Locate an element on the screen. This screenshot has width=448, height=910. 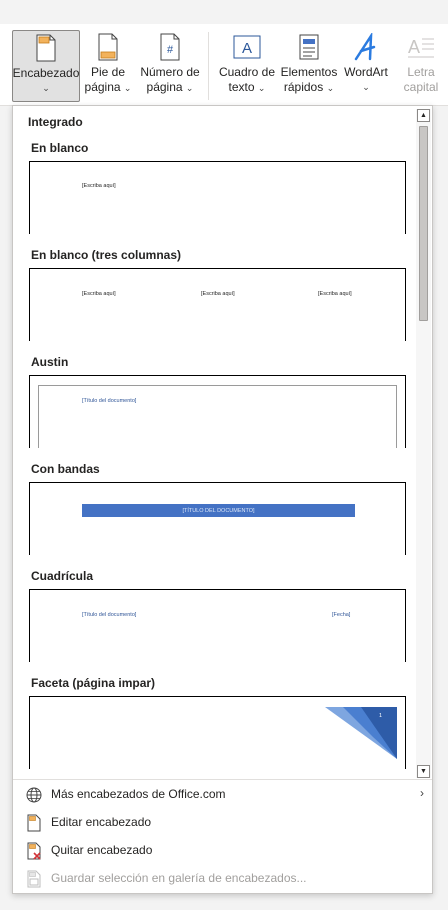
drop-cap-label-1: Letra is located at coordinates (421, 72).